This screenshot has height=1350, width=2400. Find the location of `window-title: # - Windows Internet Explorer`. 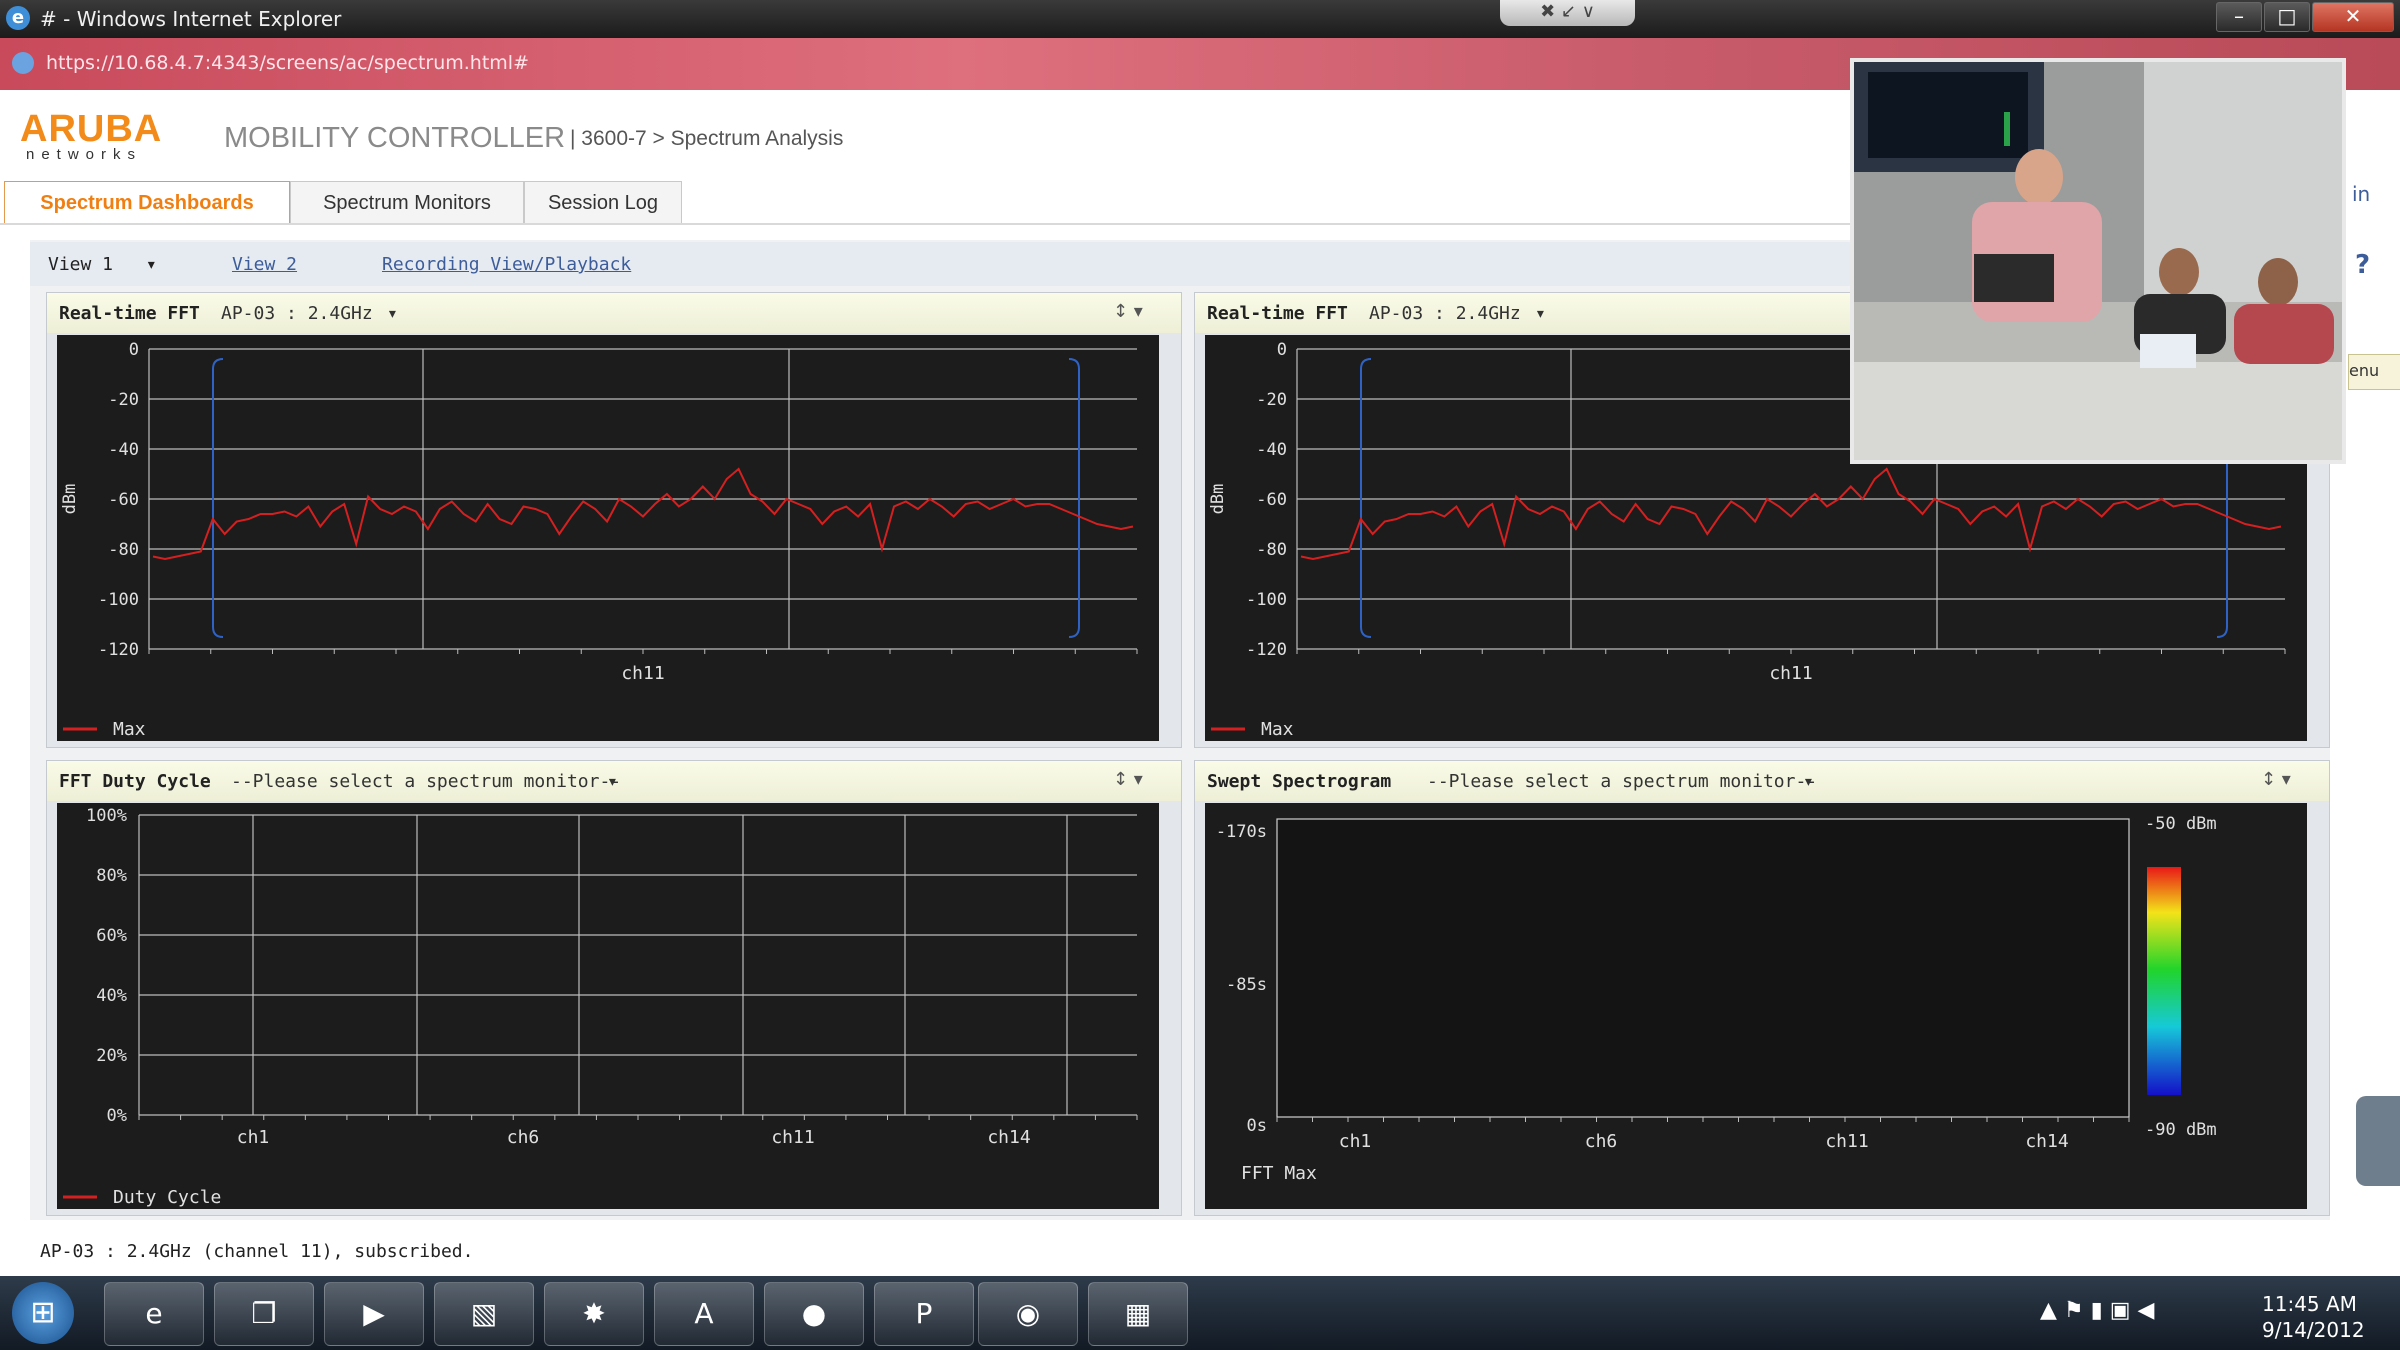

window-title: # - Windows Internet Explorer is located at coordinates (191, 19).